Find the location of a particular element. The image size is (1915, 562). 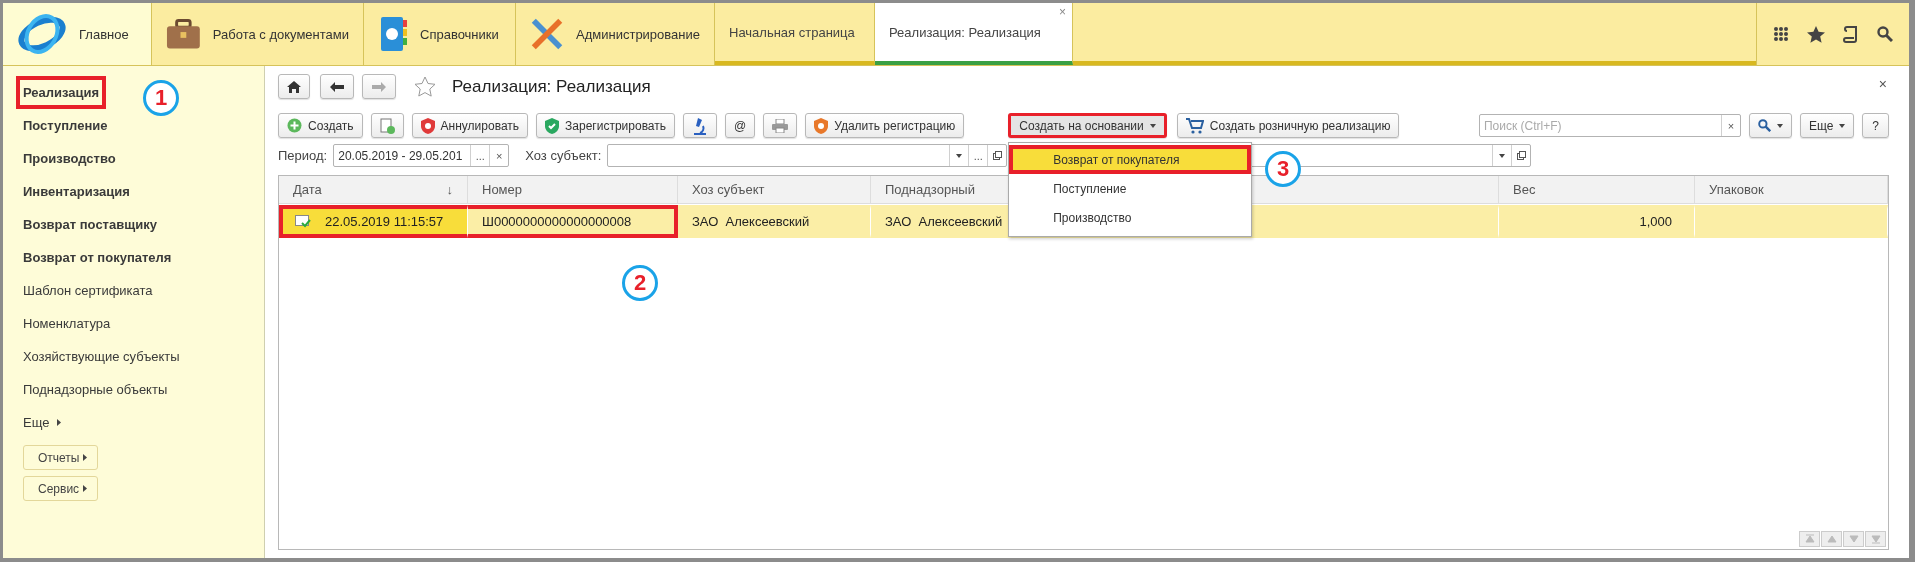

section-item: Главное is located at coordinates (77, 34).